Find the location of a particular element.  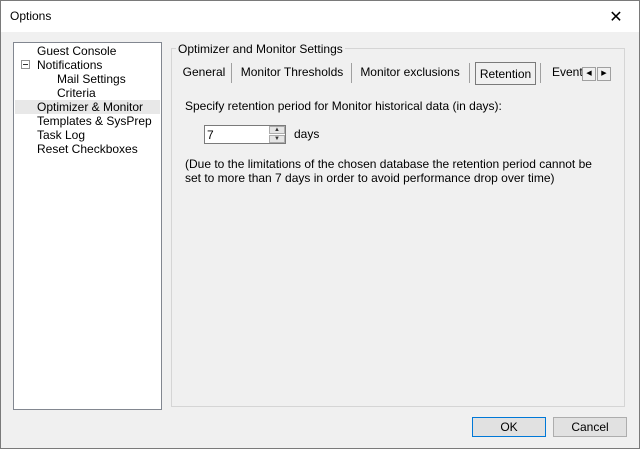

tree-item-optimizer-monitor: Optimizer & Monitor is located at coordinates (87, 107).